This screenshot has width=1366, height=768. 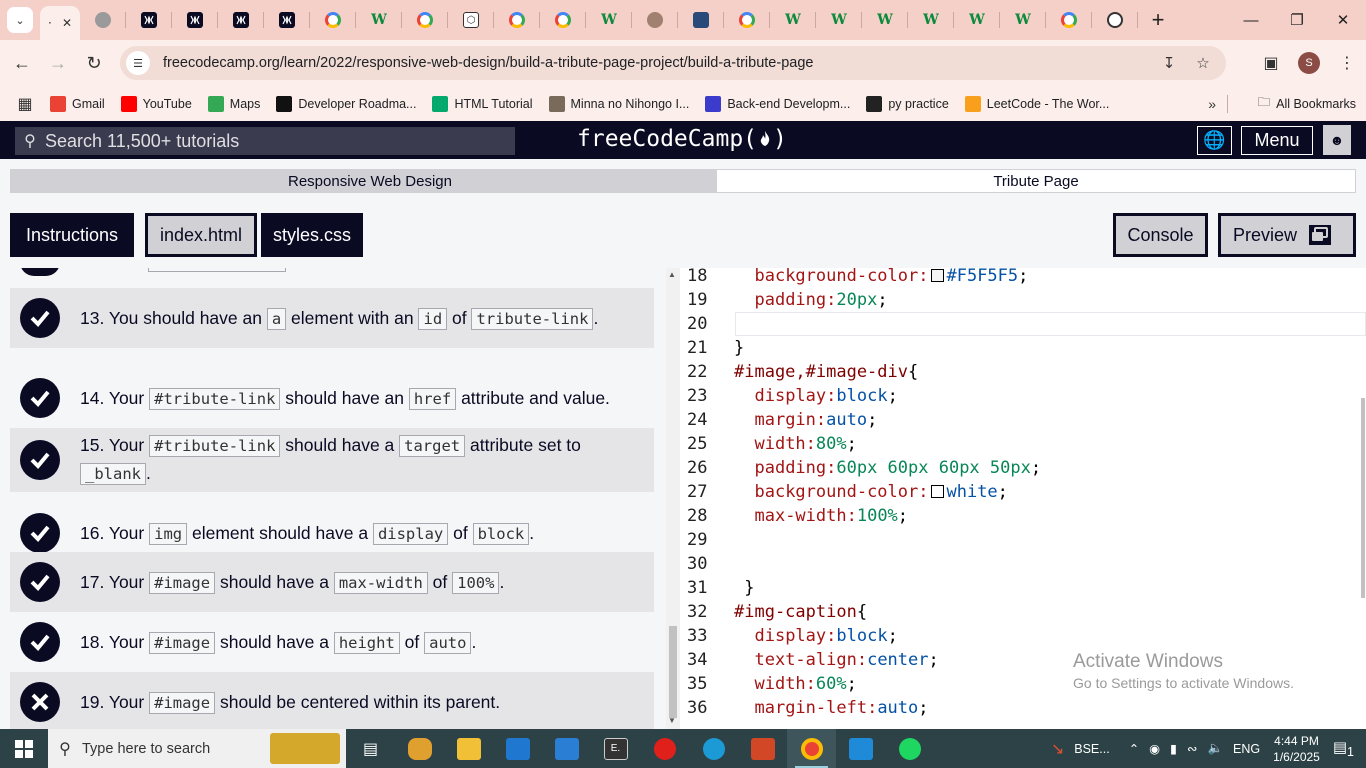 I want to click on minimize-icon: —, so click(x=1251, y=20).